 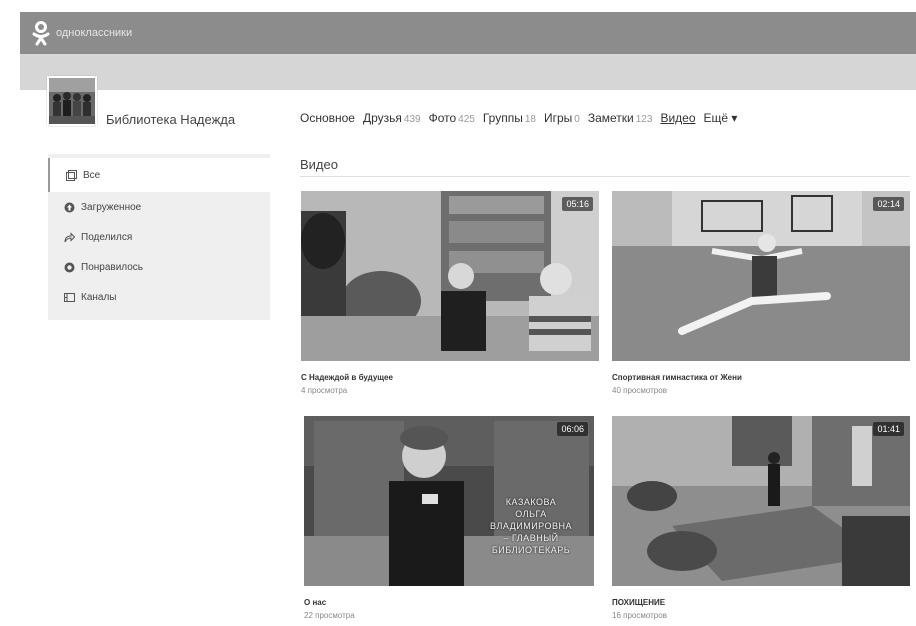 What do you see at coordinates (531, 538) in the screenshot?
I see `overlay-line: – ГЛАВНЫЙ` at bounding box center [531, 538].